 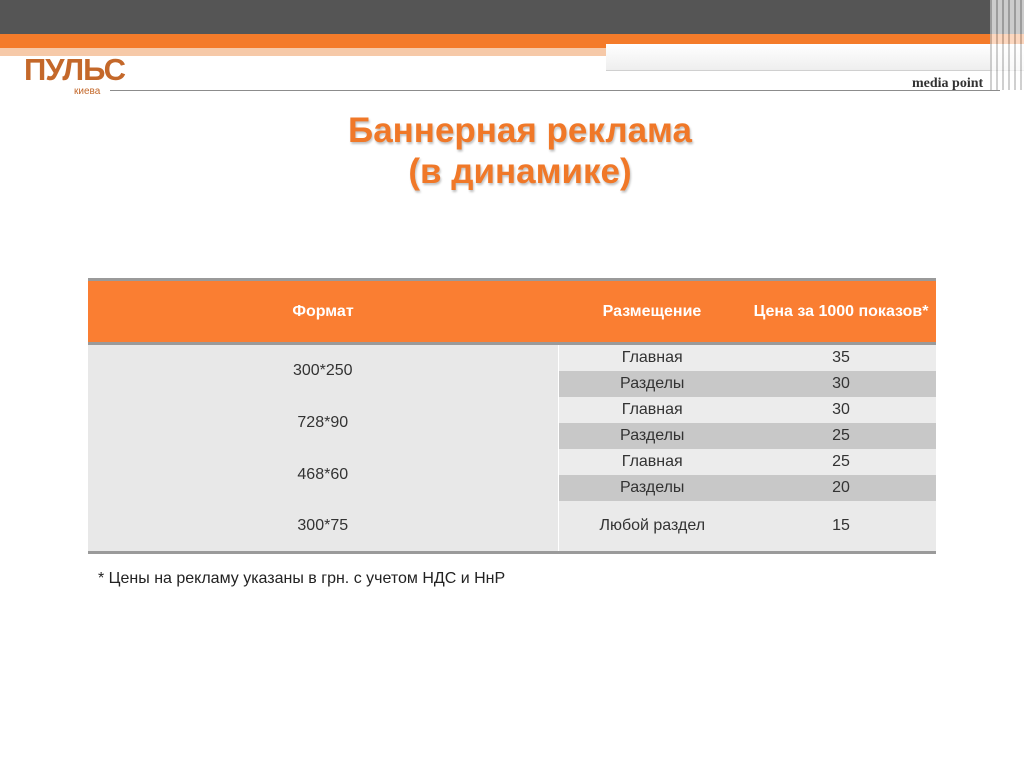 I want to click on table-row: 300*250 Главная 35, so click(x=512, y=370).